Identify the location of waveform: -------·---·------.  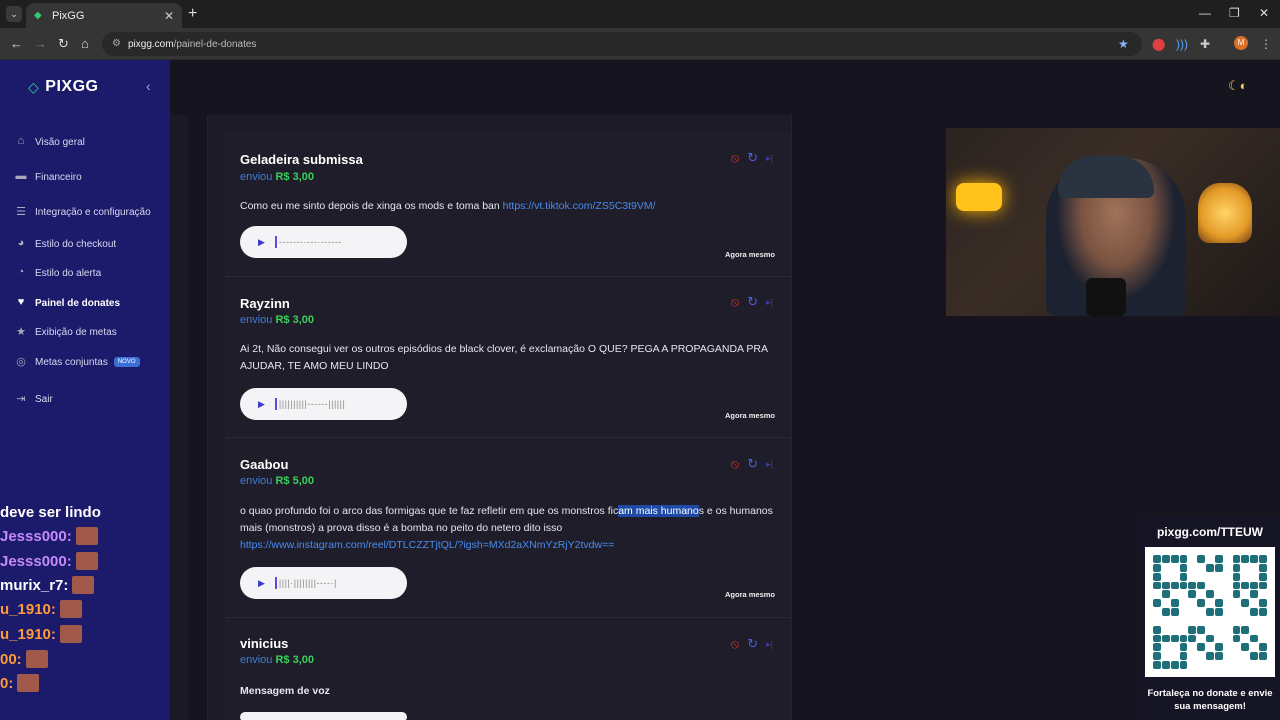
(310, 242).